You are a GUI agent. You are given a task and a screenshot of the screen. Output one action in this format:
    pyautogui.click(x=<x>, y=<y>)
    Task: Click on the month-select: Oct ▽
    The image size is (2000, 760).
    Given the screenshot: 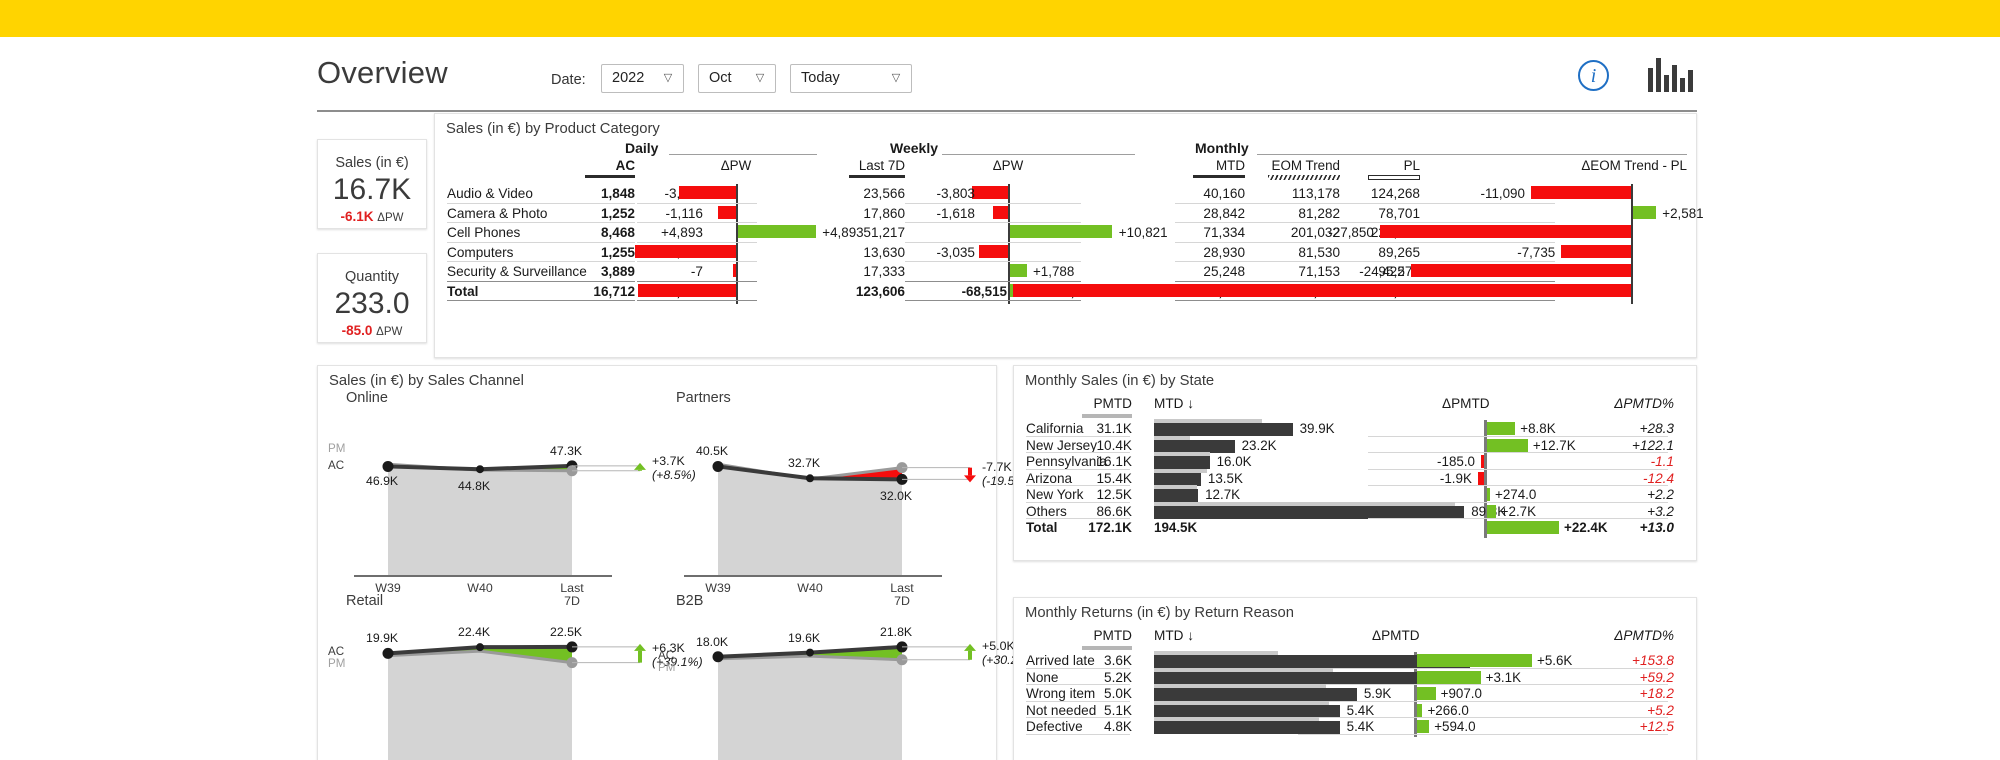 What is the action you would take?
    pyautogui.click(x=737, y=78)
    